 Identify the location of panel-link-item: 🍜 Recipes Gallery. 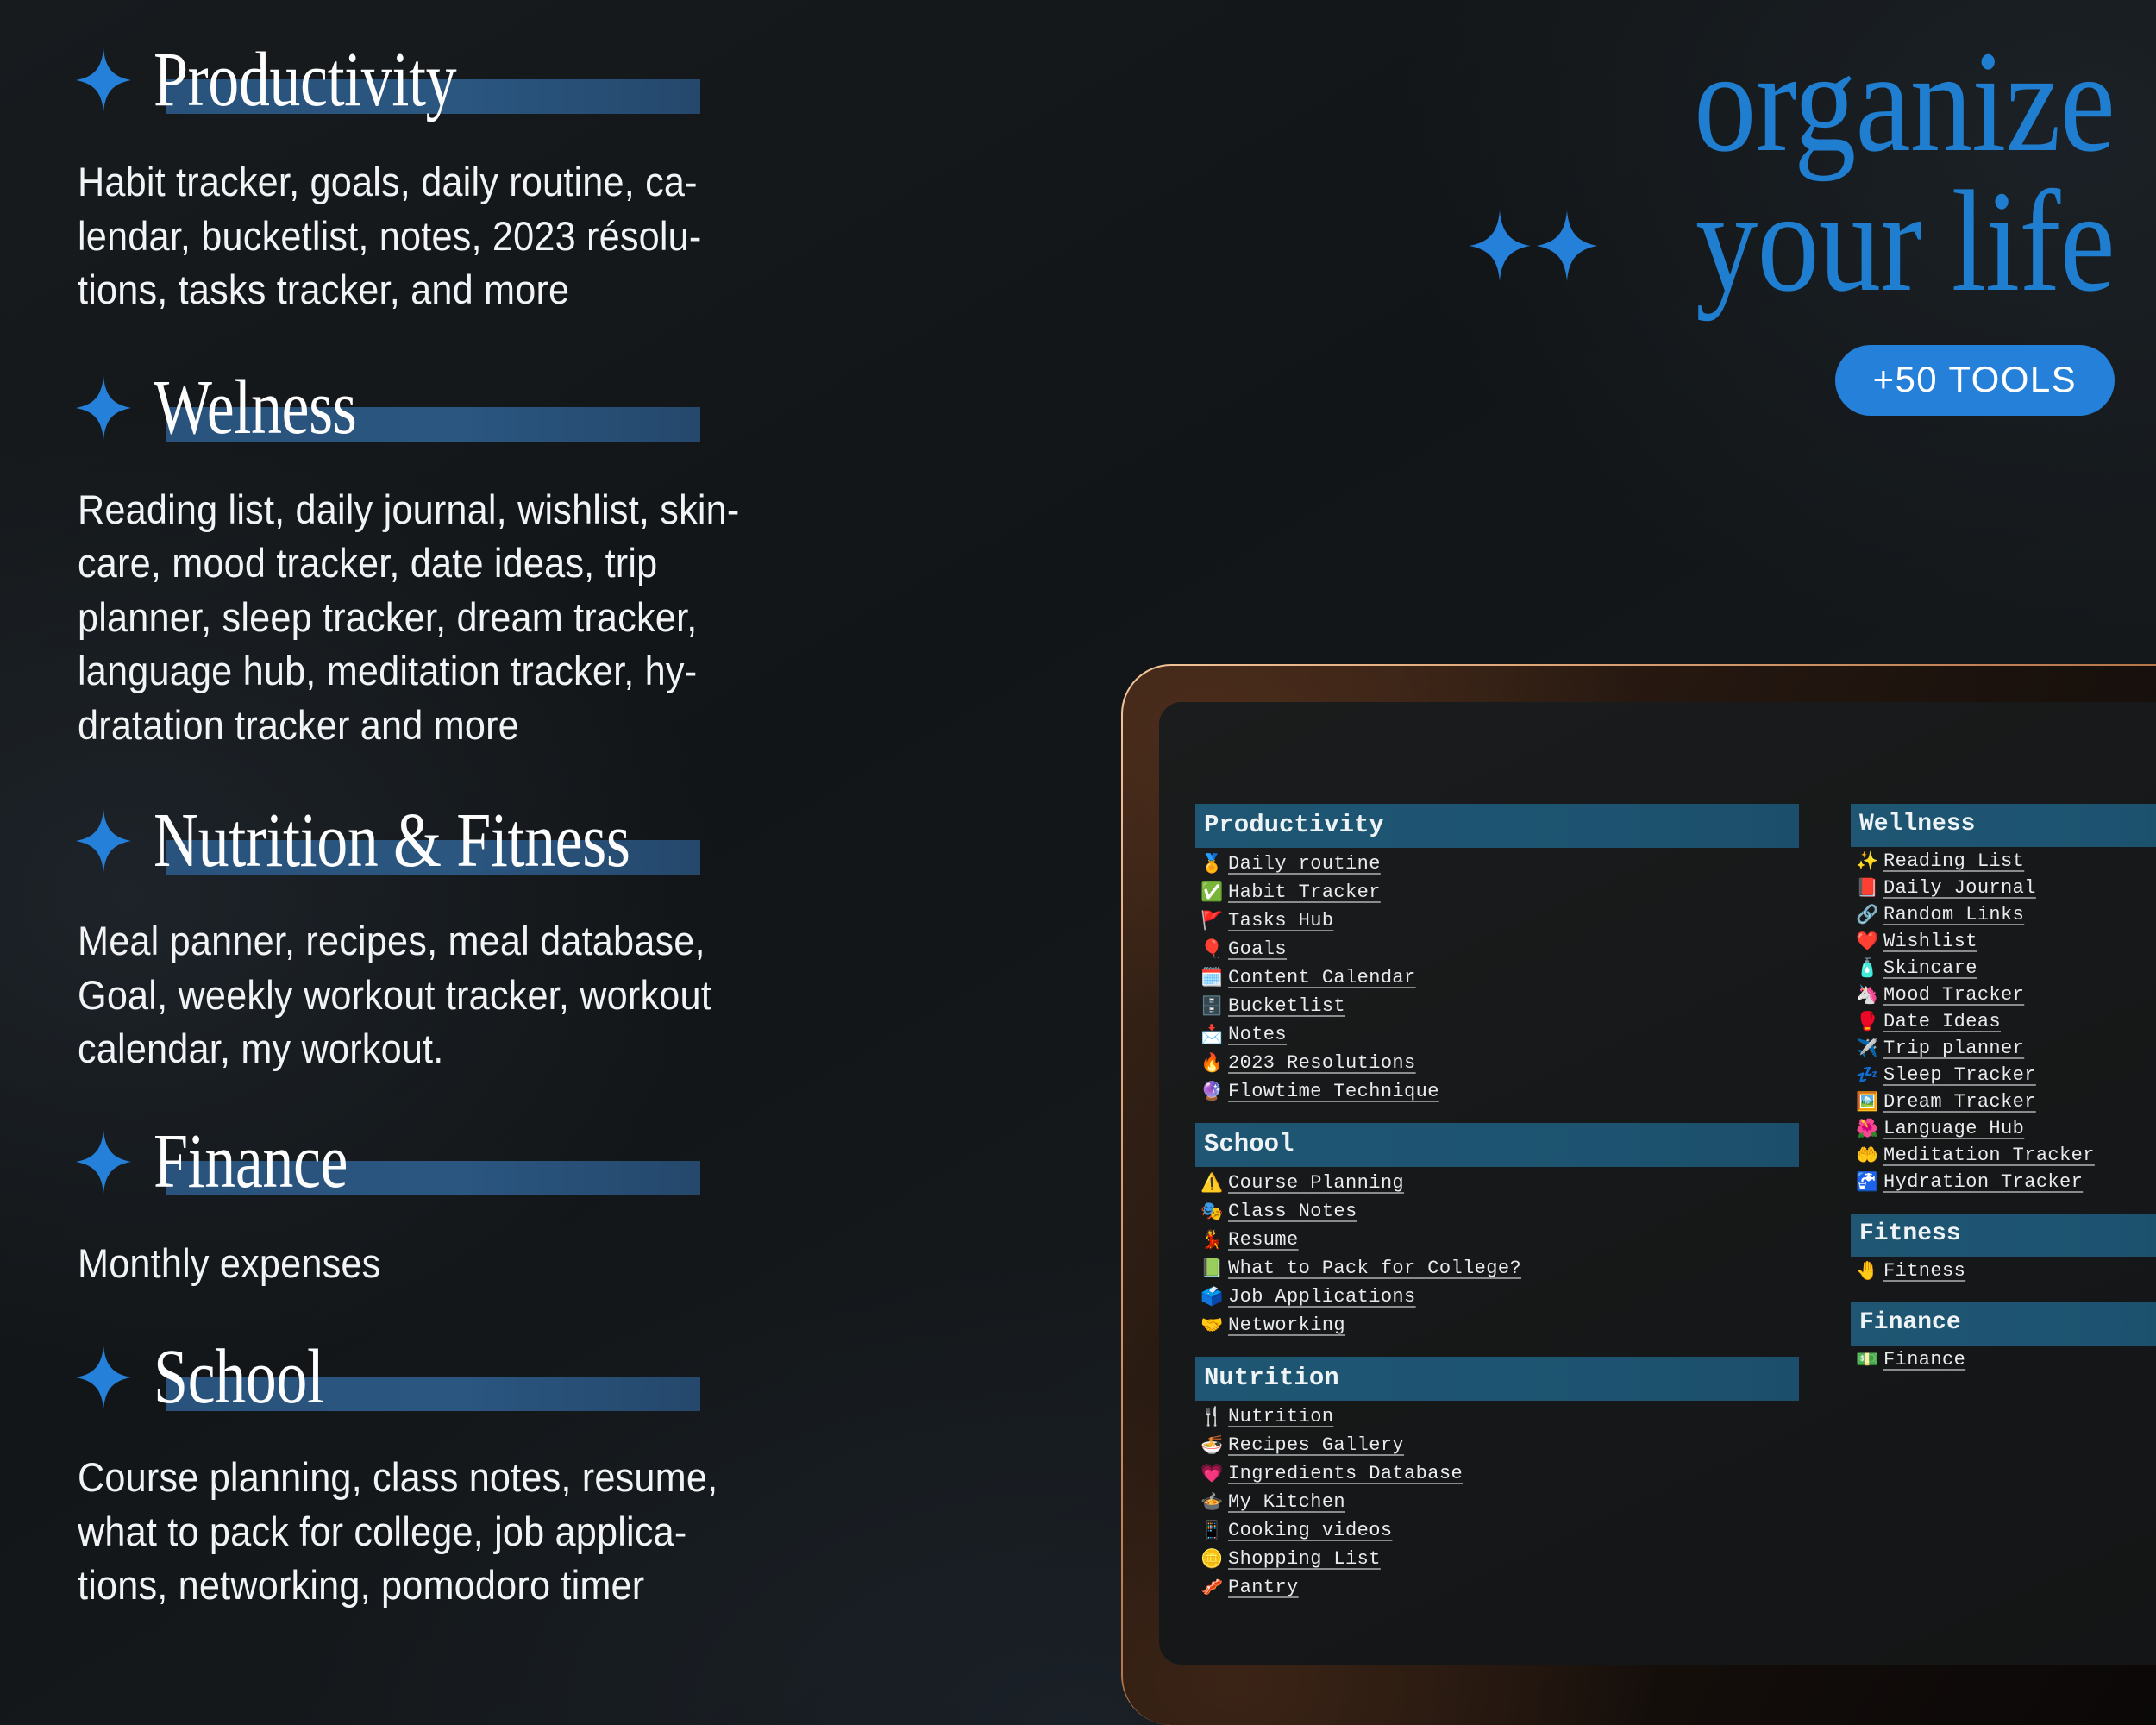
(1497, 1444).